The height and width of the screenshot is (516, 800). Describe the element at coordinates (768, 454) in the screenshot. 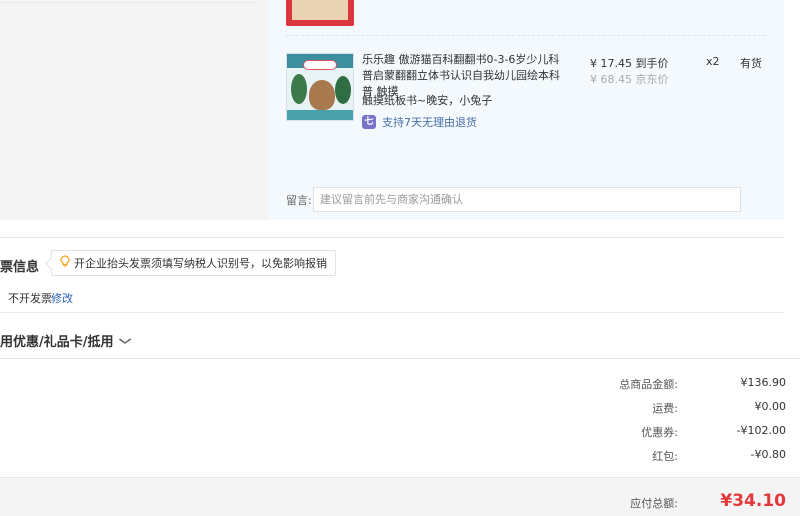

I see `redpacket-value: -¥0.80` at that location.